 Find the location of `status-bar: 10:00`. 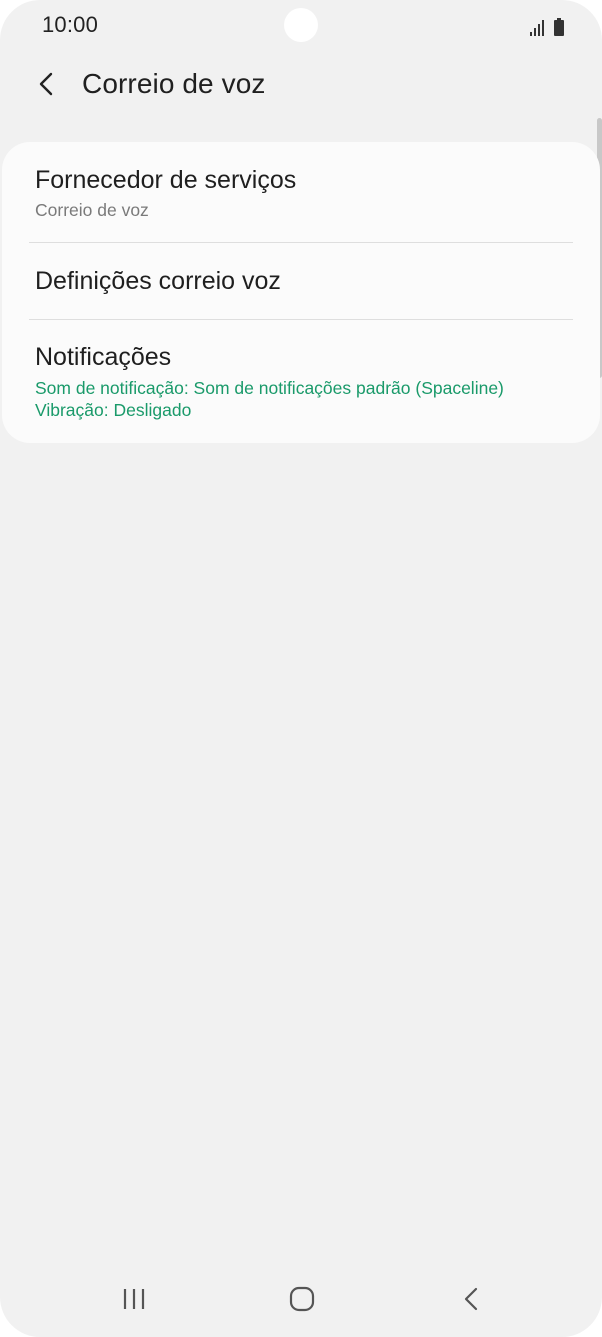

status-bar: 10:00 is located at coordinates (301, 26).